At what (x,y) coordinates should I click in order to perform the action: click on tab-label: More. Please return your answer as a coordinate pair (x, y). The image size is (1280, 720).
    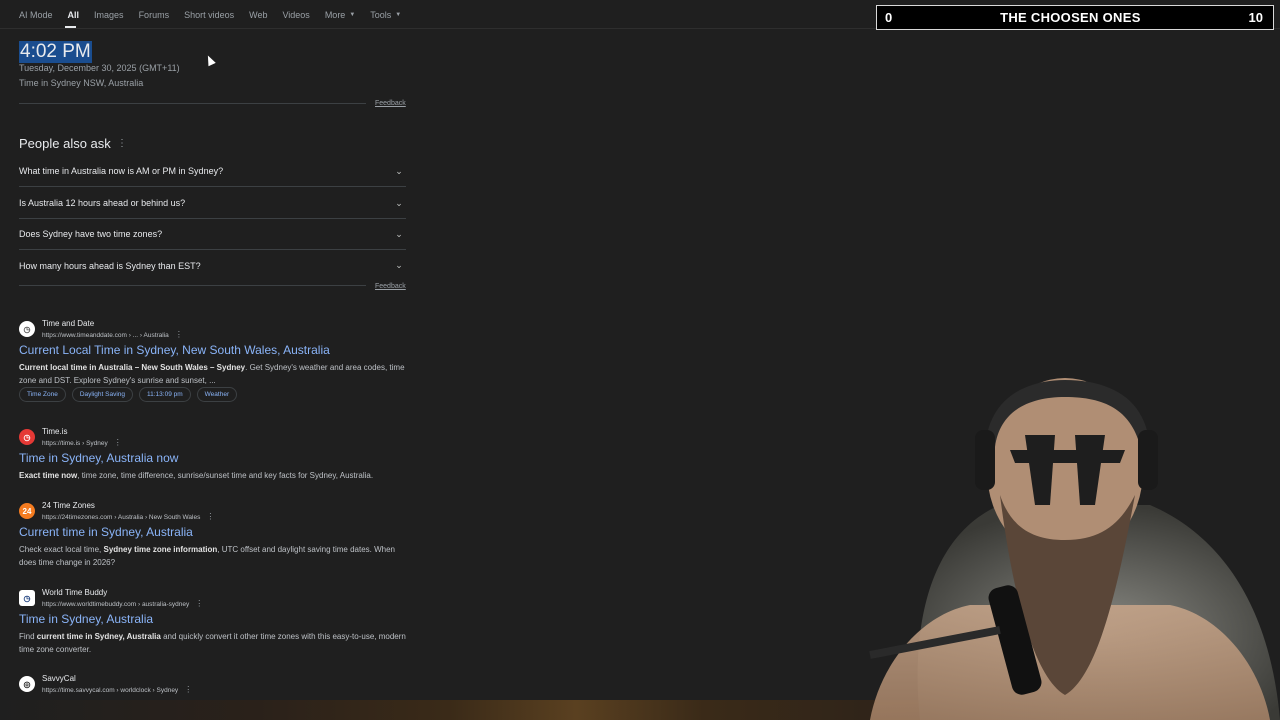
    Looking at the image, I should click on (335, 15).